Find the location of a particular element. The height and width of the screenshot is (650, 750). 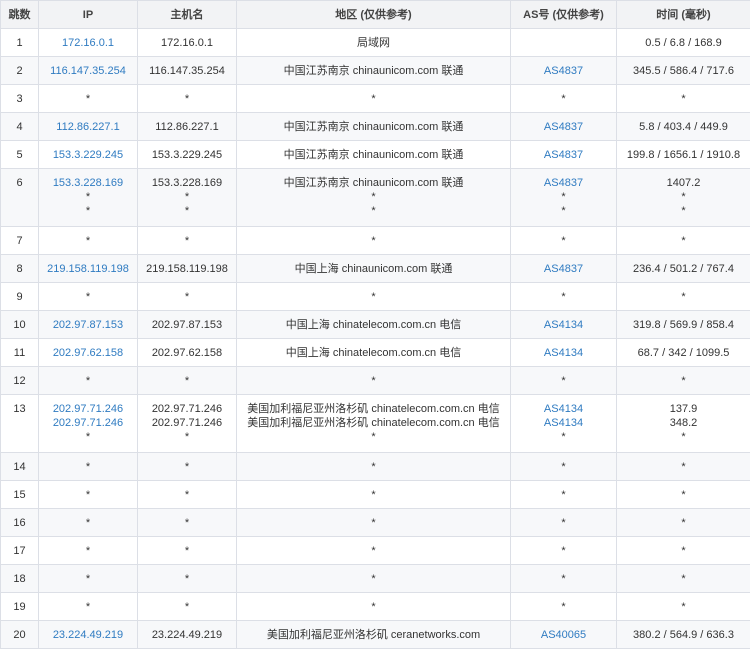

hop-cell: 18 is located at coordinates (19, 578).